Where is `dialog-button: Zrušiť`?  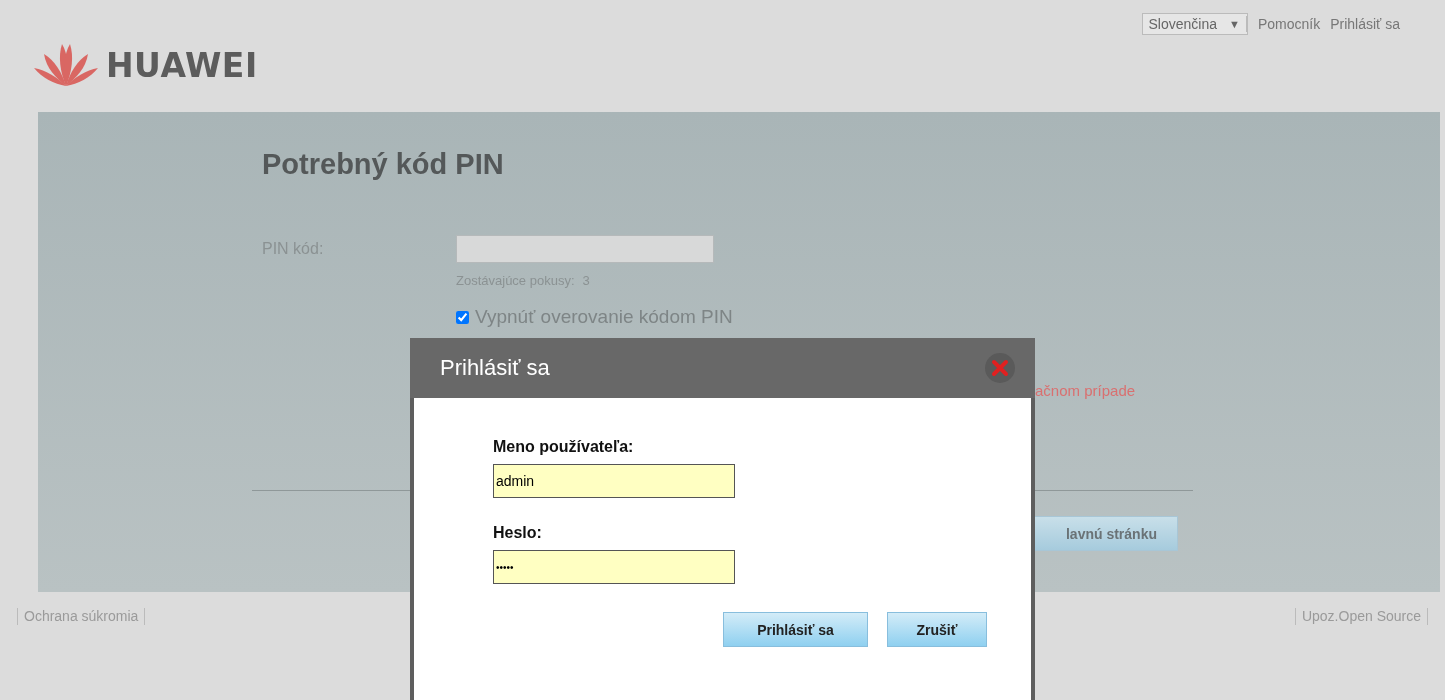
dialog-button: Zrušiť is located at coordinates (937, 629).